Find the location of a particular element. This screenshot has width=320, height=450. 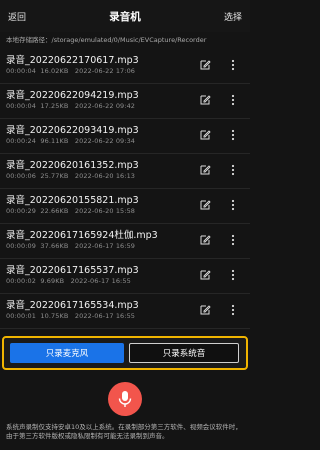

page-title: 录音机 is located at coordinates (125, 16).